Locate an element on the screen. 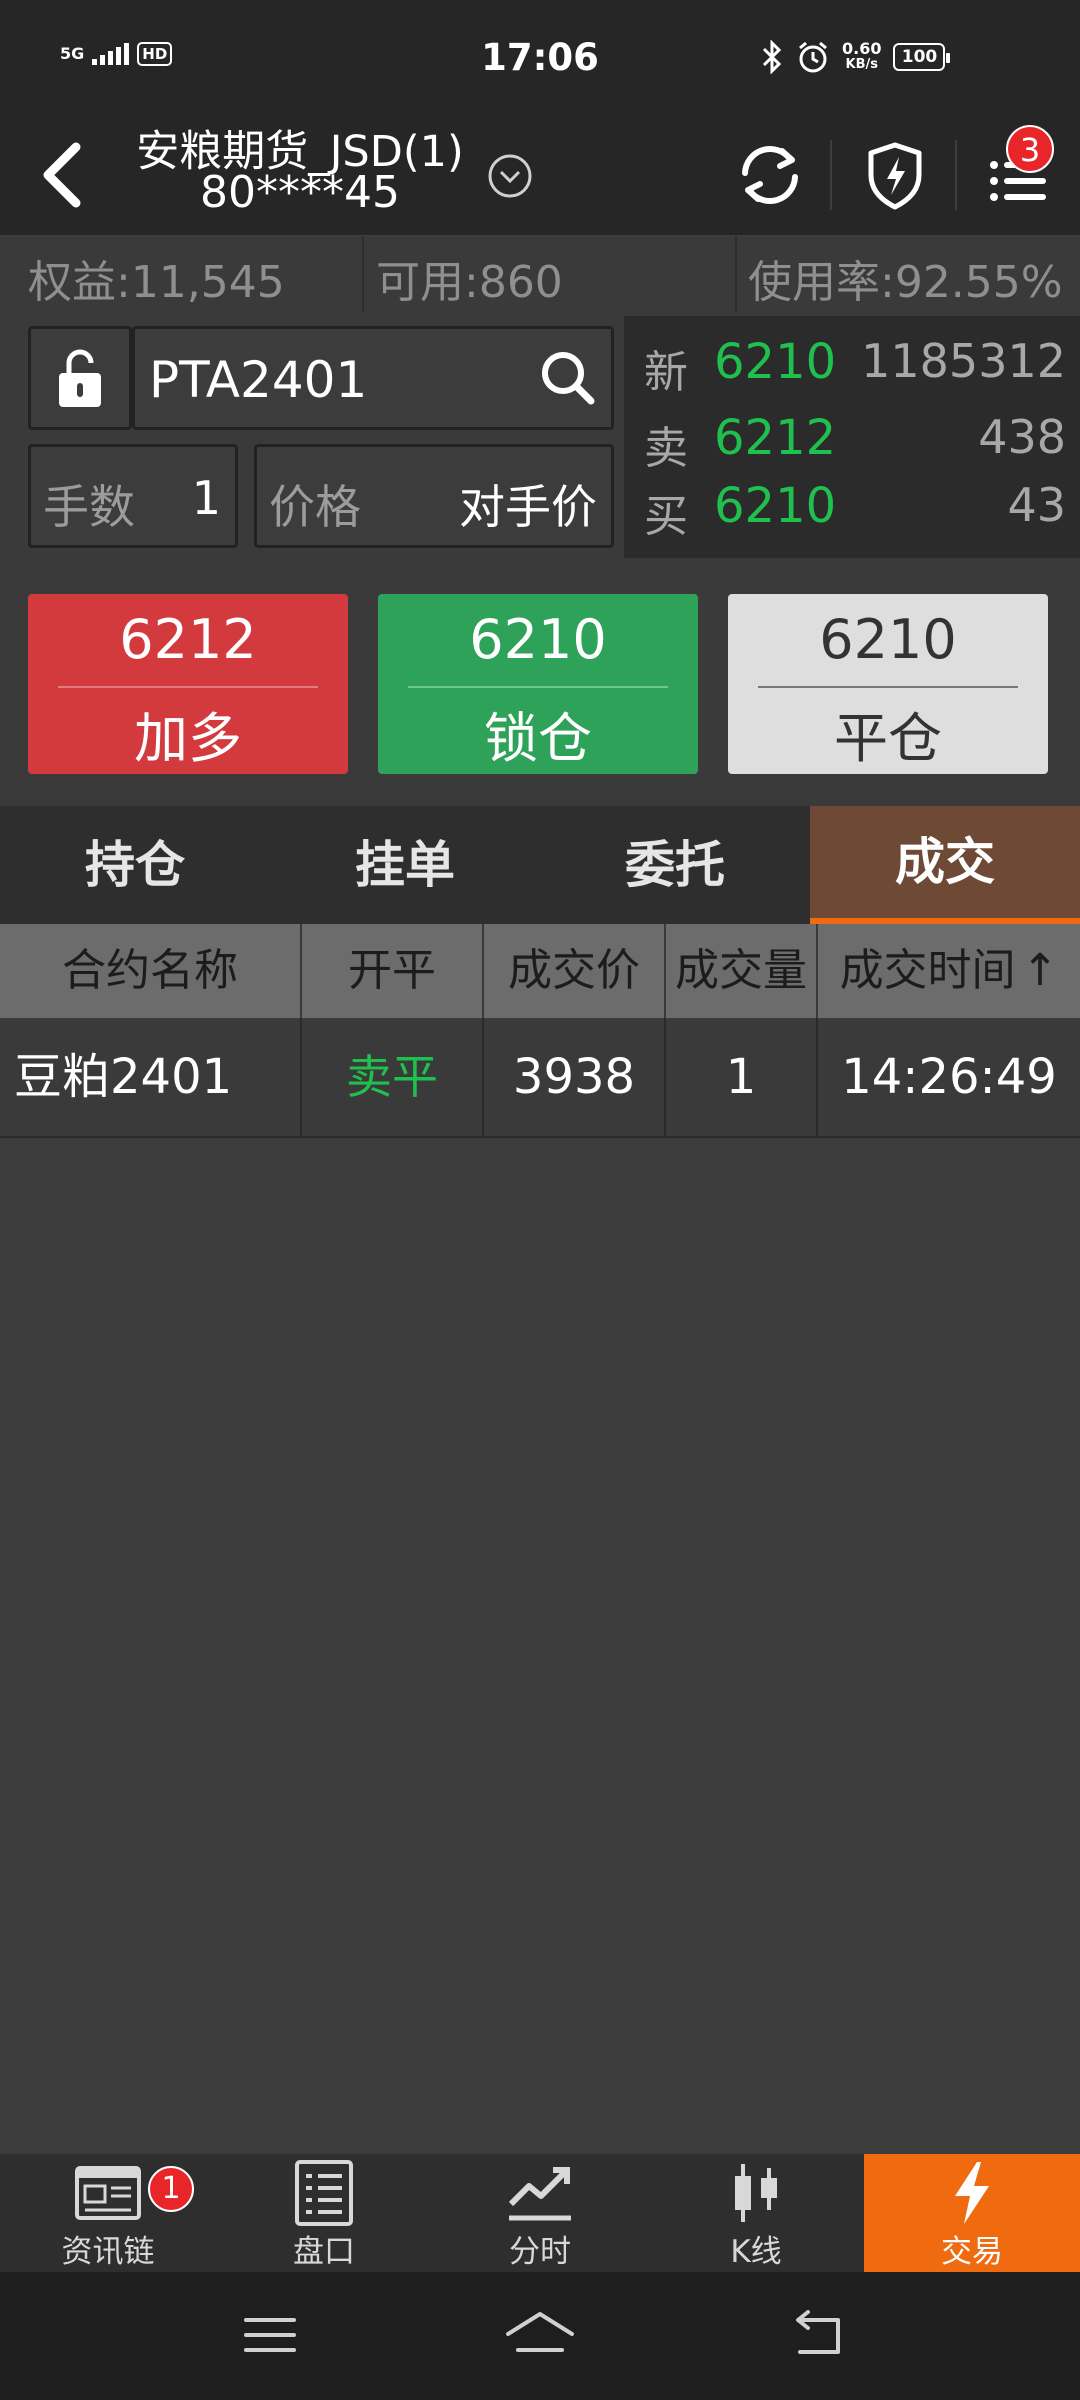 The height and width of the screenshot is (2400, 1080). battery-icon: 100 is located at coordinates (922, 57).